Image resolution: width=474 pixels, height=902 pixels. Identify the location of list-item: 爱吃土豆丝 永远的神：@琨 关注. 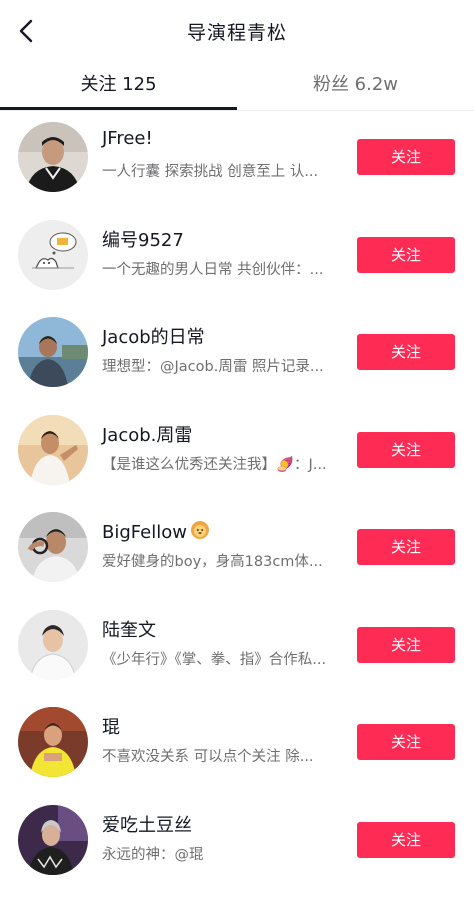
(237, 842).